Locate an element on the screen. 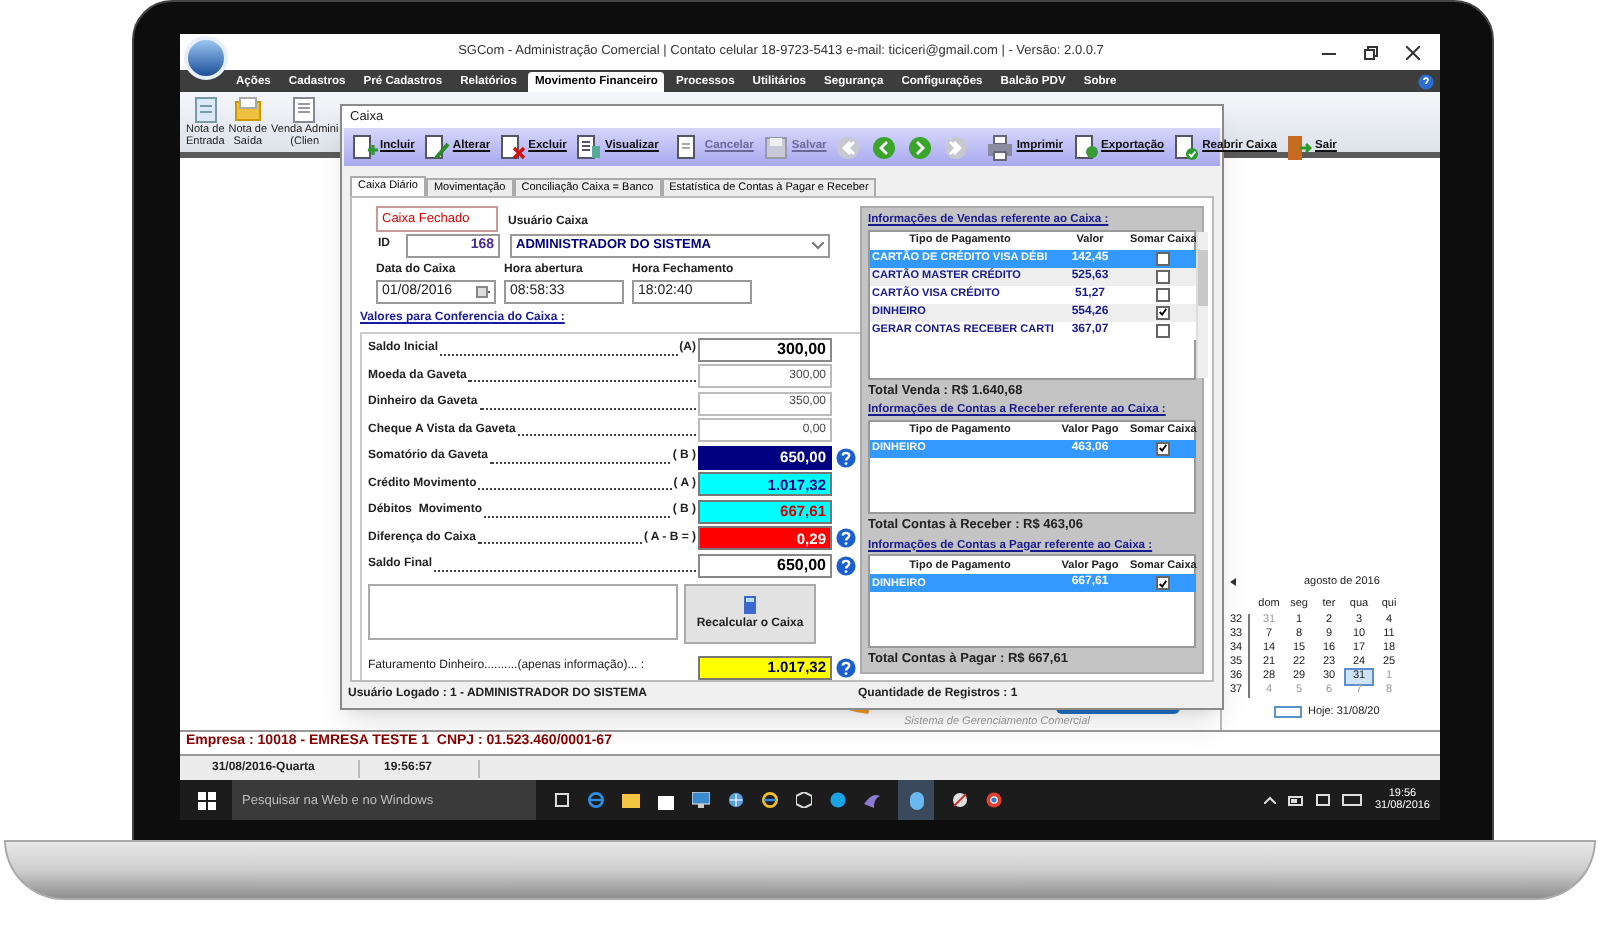  calendar-icon is located at coordinates (483, 291).